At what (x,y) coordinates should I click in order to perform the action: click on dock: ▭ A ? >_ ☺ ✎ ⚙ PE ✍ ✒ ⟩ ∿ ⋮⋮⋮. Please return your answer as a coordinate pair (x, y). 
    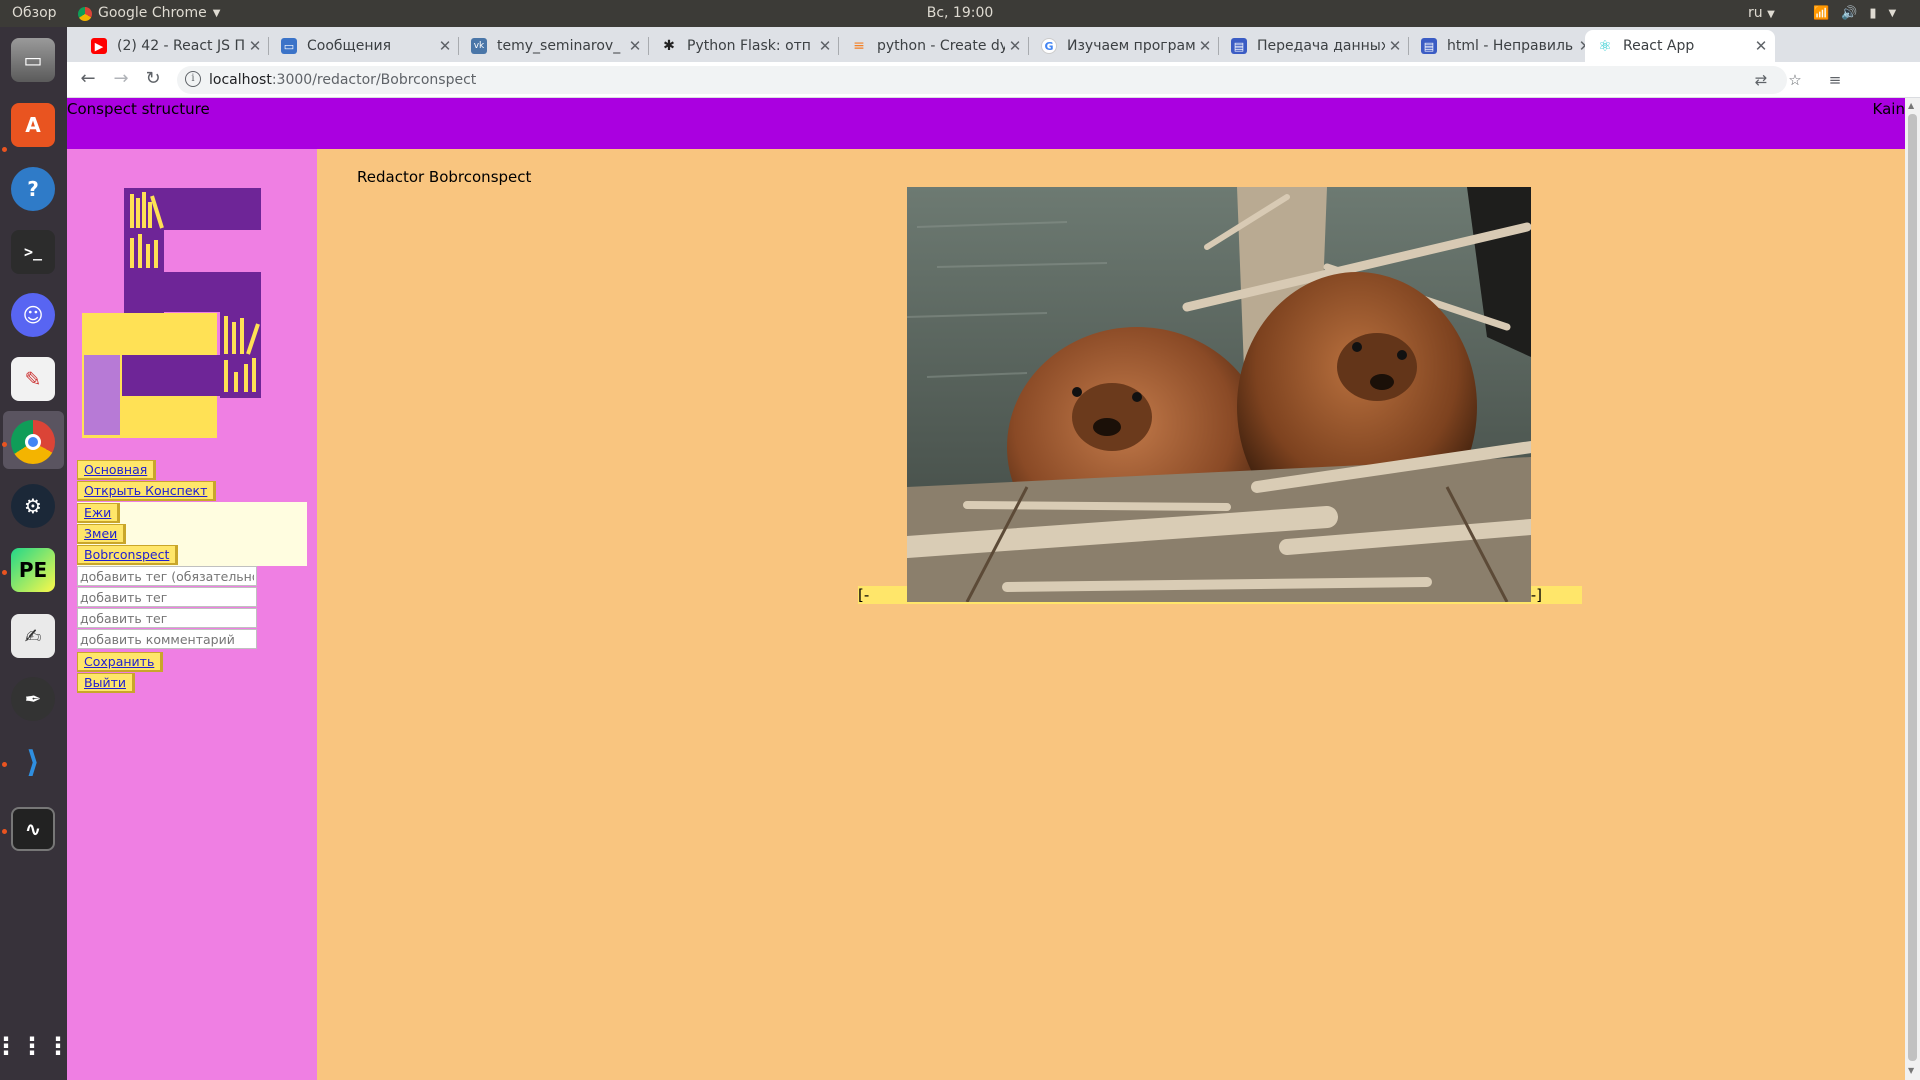
    Looking at the image, I should click on (35, 553).